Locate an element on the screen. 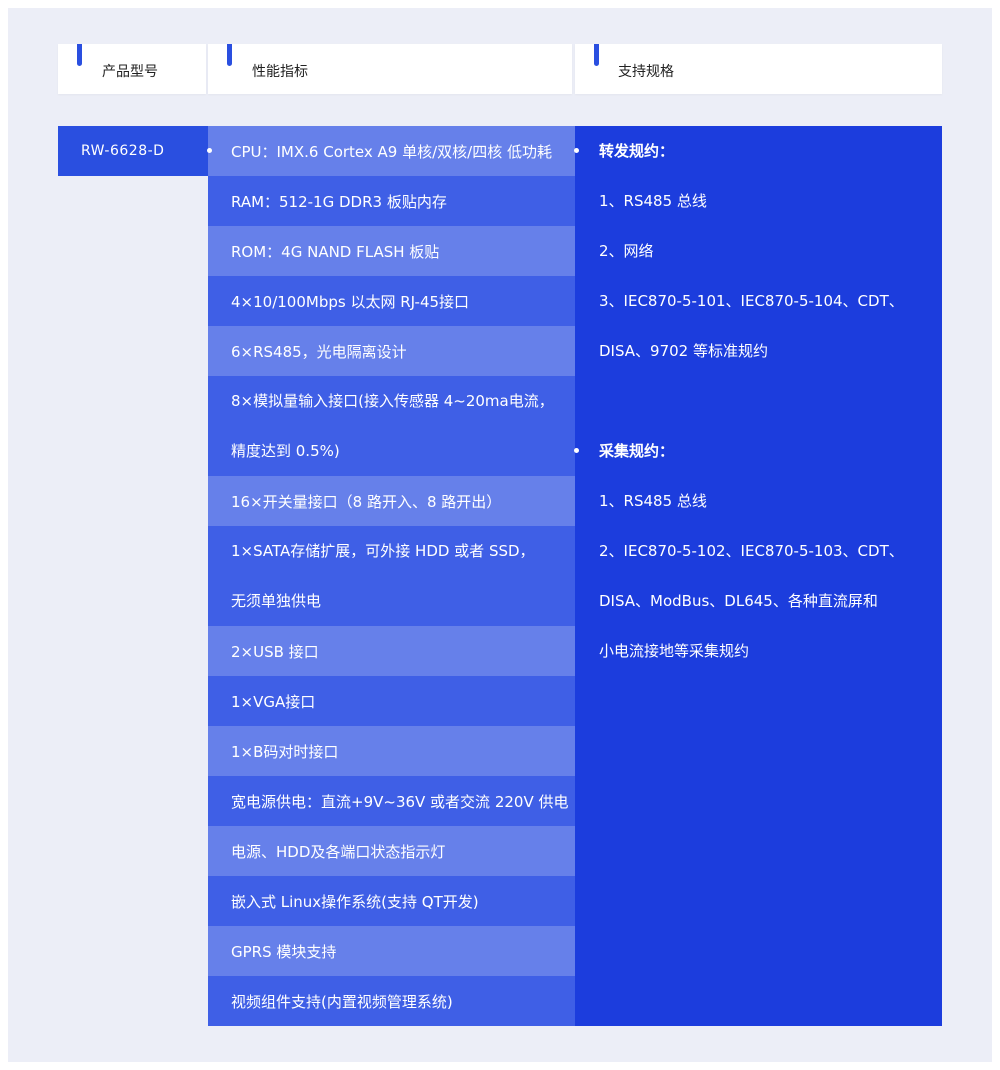  model-cell: RW-6628-D is located at coordinates (133, 151).